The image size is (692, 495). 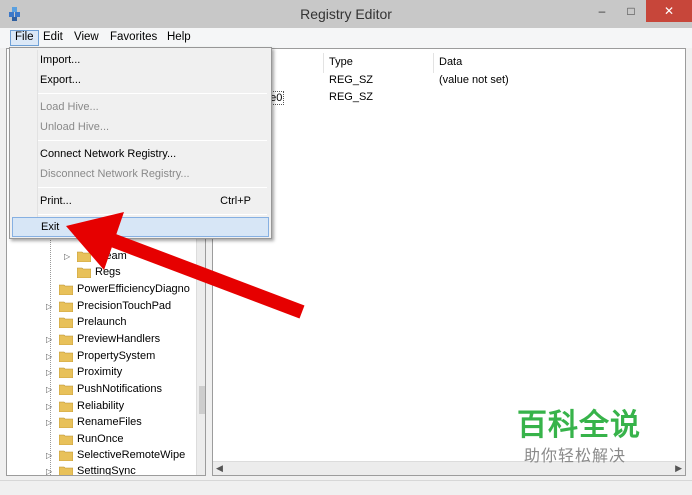 What do you see at coordinates (131, 455) in the screenshot?
I see `tree-item-label: SelectiveRemoteWipe` at bounding box center [131, 455].